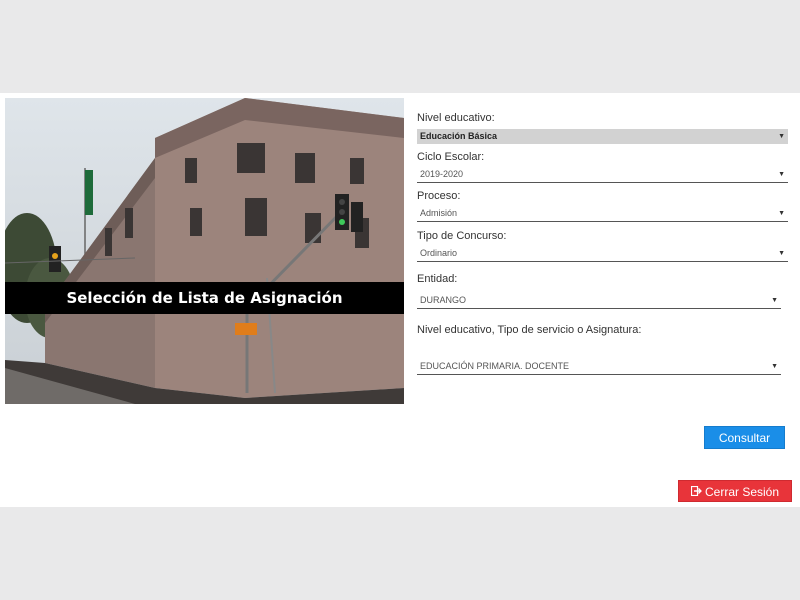 This screenshot has height=600, width=800. What do you see at coordinates (437, 279) in the screenshot?
I see `label-entidad: Entidad:` at bounding box center [437, 279].